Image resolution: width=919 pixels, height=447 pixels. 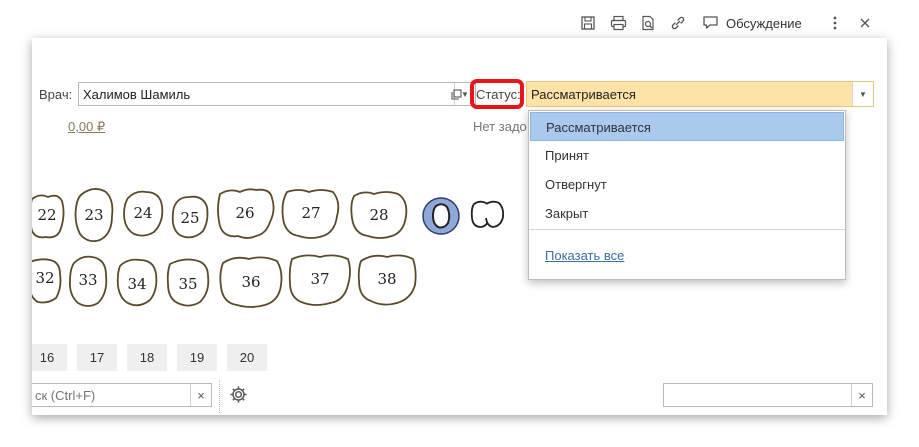 I want to click on tooth-number: 24, so click(x=143, y=213).